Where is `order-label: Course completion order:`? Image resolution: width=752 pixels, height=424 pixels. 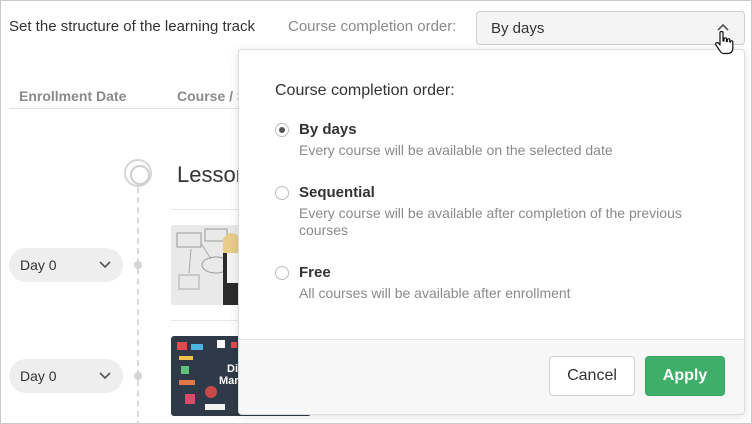 order-label: Course completion order: is located at coordinates (372, 26).